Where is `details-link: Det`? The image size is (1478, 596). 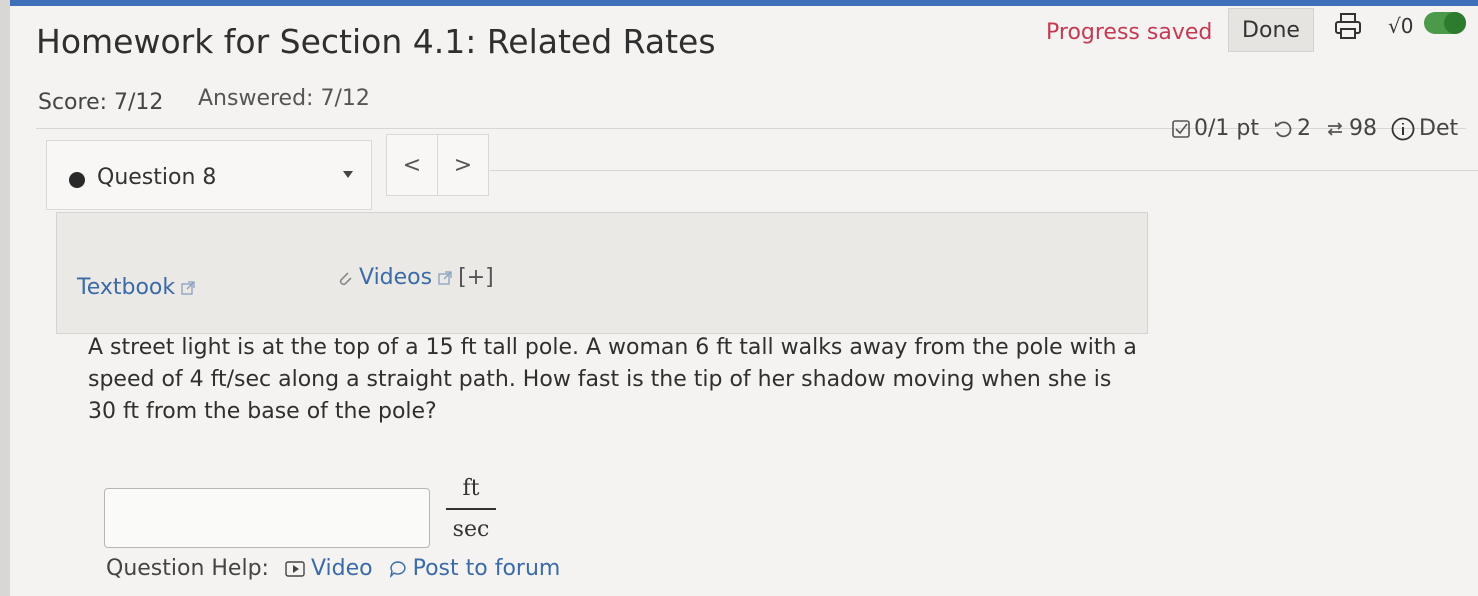 details-link: Det is located at coordinates (1438, 128).